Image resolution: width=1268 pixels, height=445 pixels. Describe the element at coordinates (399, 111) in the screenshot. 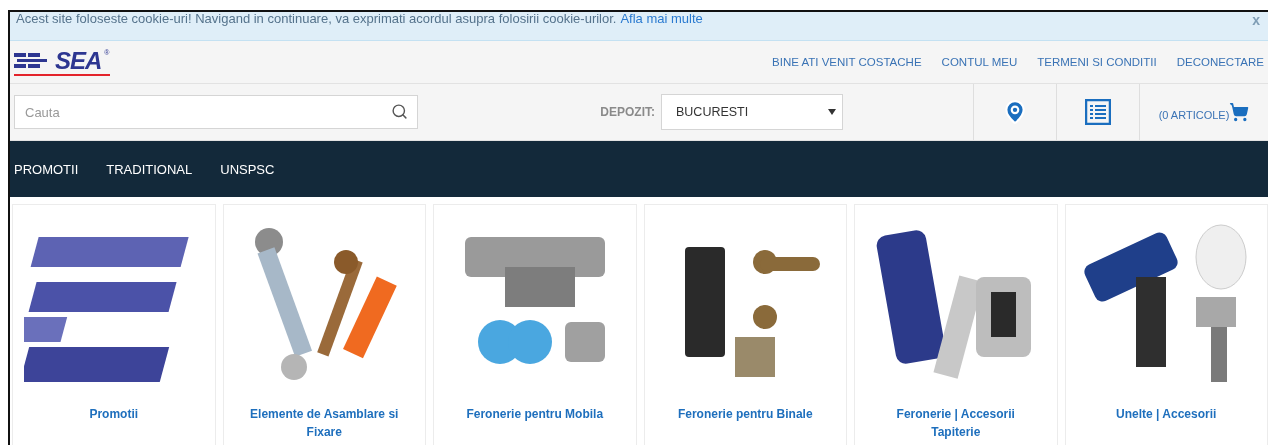

I see `search-icon` at that location.